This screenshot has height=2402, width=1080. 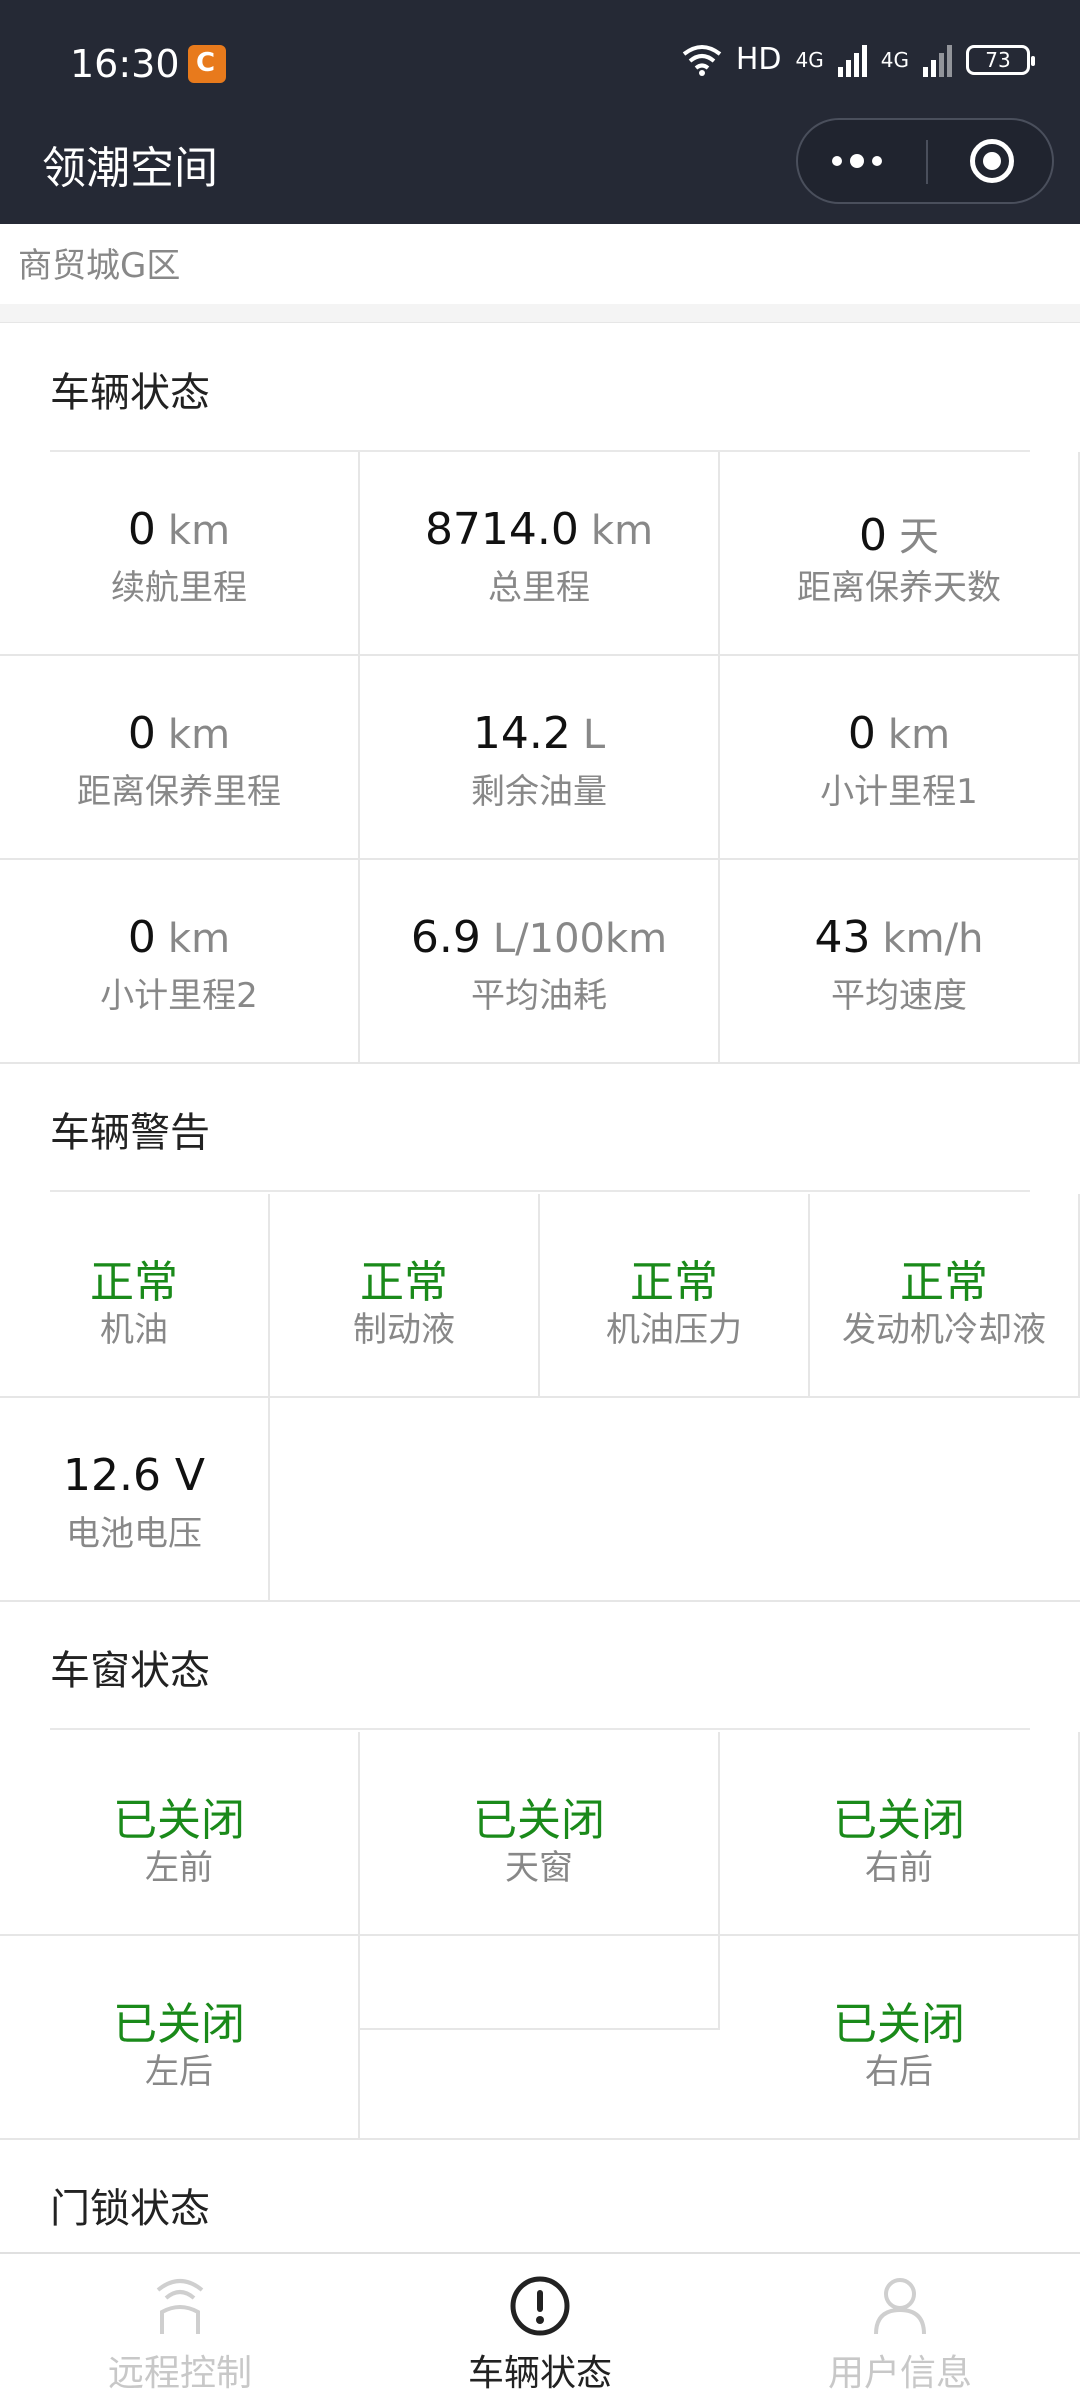 What do you see at coordinates (404, 1330) in the screenshot?
I see `warning-label: 制动液` at bounding box center [404, 1330].